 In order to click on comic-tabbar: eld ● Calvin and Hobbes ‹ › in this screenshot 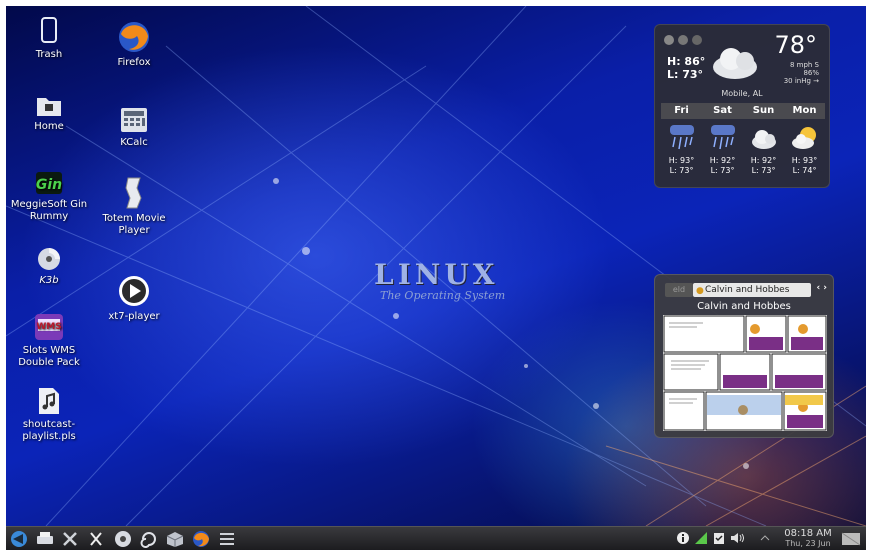, I will do `click(745, 290)`.